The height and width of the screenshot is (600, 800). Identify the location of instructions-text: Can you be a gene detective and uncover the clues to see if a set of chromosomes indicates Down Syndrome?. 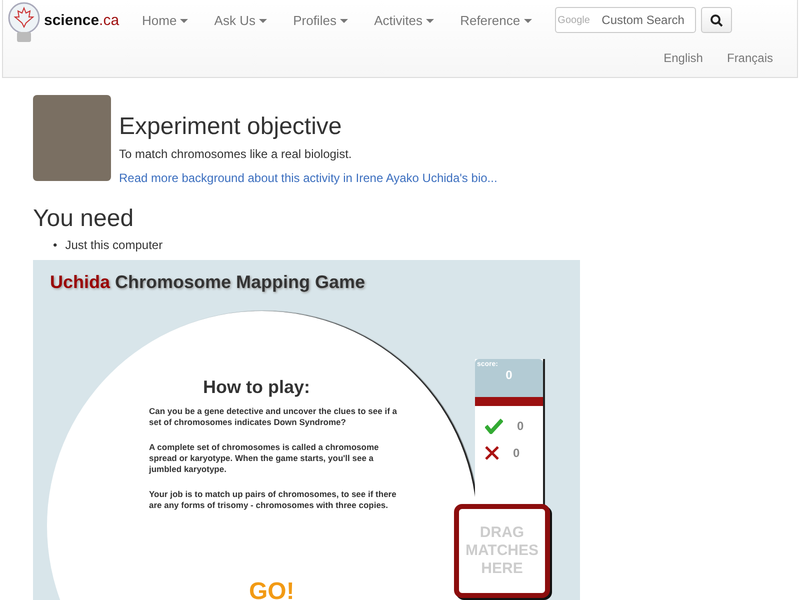
(273, 417).